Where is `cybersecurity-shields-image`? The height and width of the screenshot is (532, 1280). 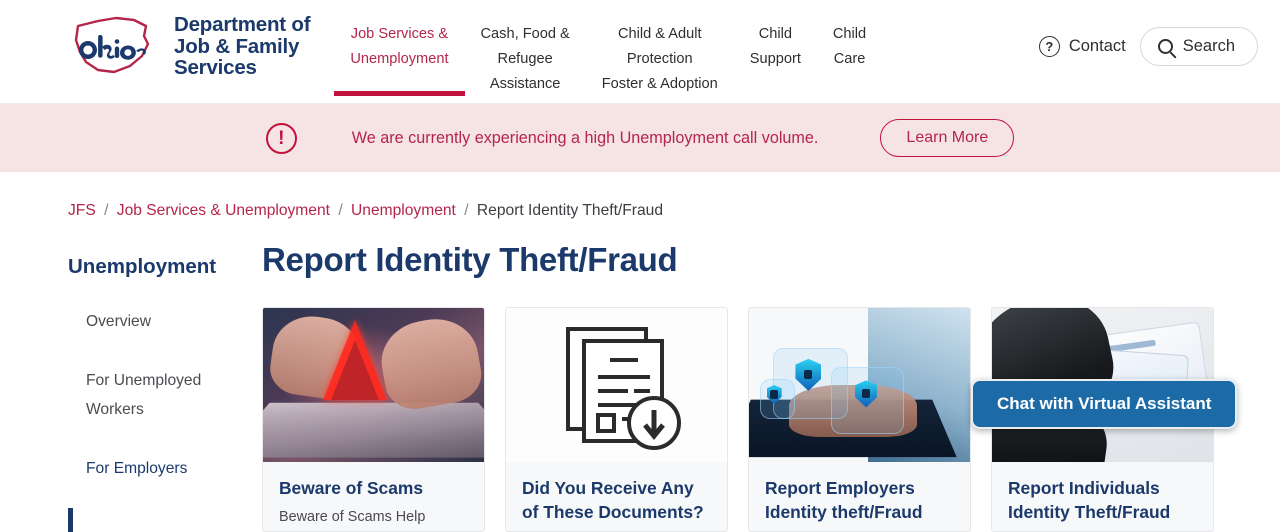 cybersecurity-shields-image is located at coordinates (859, 385).